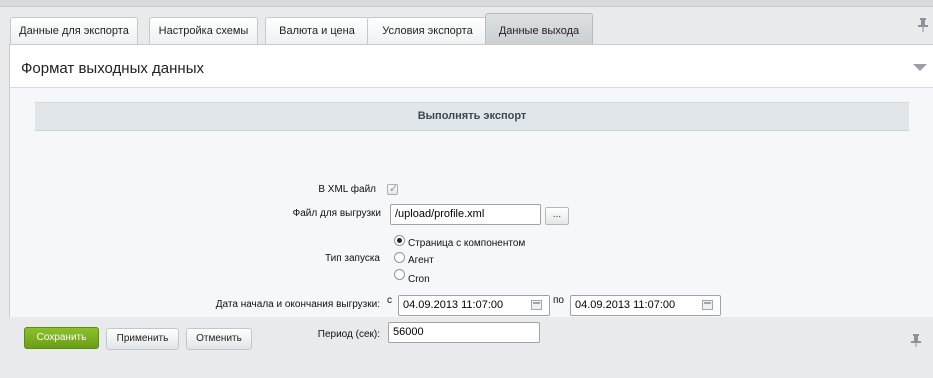  Describe the element at coordinates (142, 339) in the screenshot. I see `apply-button: Применить` at that location.